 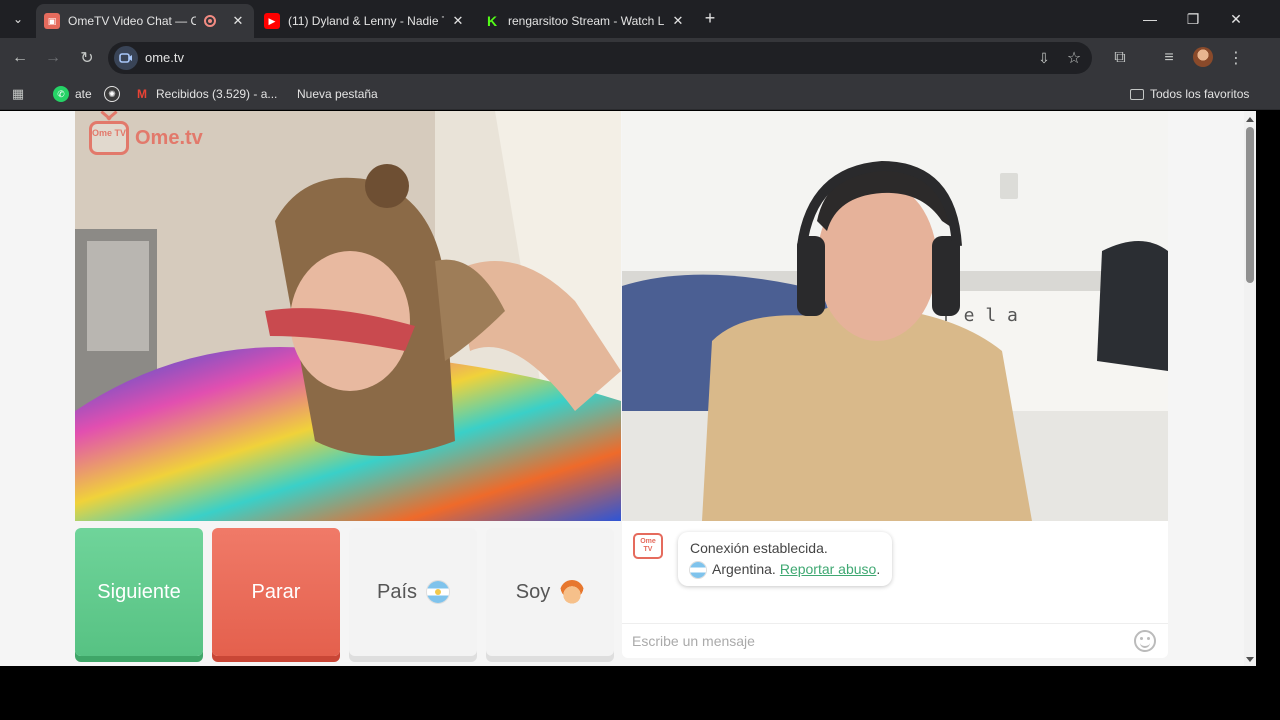 I want to click on scroll-thumb, so click(x=1250, y=205).